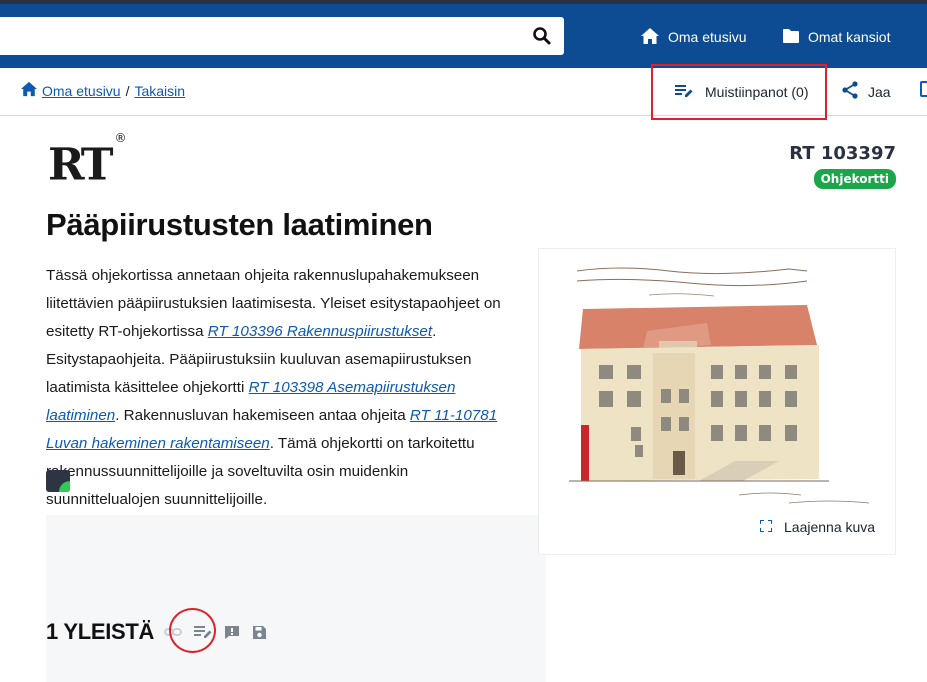 The height and width of the screenshot is (682, 927). Describe the element at coordinates (771, 527) in the screenshot. I see `expand-icon` at that location.